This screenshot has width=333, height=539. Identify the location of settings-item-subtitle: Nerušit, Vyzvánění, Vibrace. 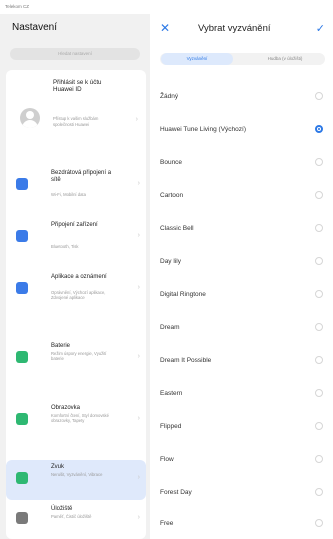
(77, 474).